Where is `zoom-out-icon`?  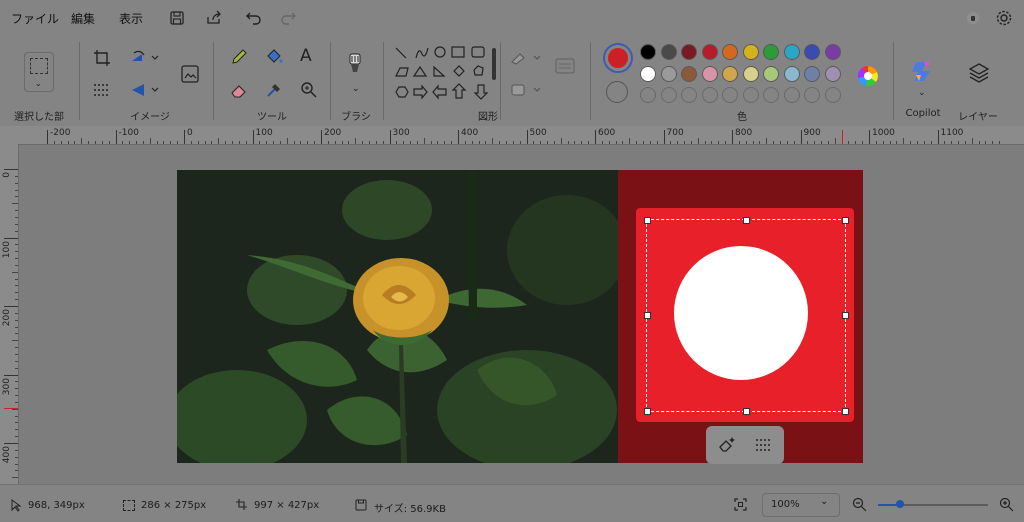
zoom-out-icon is located at coordinates (859, 504).